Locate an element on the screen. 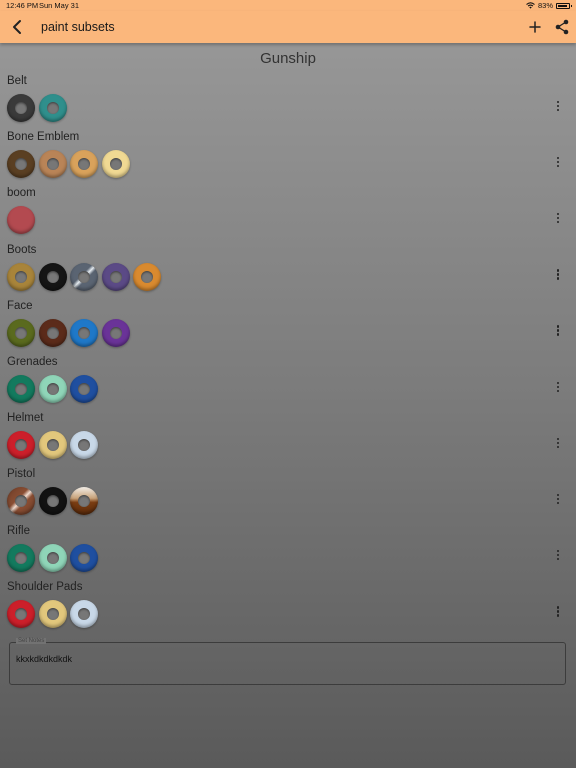  paint-group-name: boom is located at coordinates (21, 193).